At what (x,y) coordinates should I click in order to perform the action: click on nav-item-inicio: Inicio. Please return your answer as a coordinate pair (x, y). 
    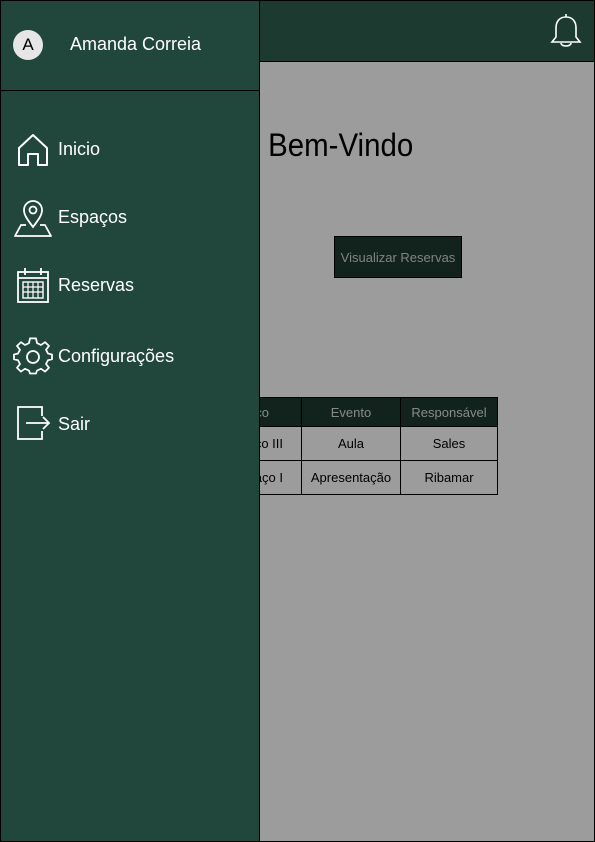
    Looking at the image, I should click on (130, 150).